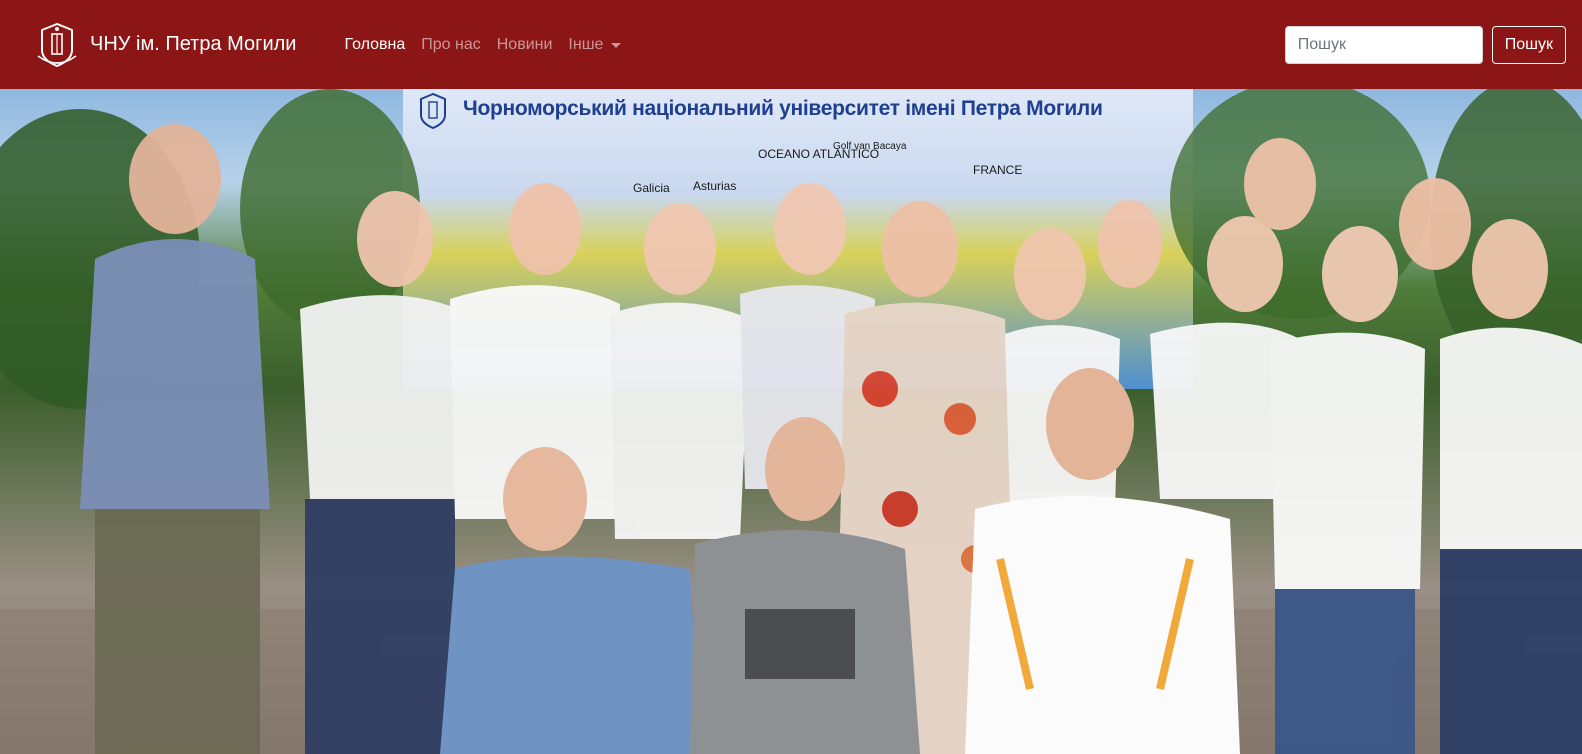 The width and height of the screenshot is (1582, 754). I want to click on nav-dropdown-other: Інше, so click(594, 45).